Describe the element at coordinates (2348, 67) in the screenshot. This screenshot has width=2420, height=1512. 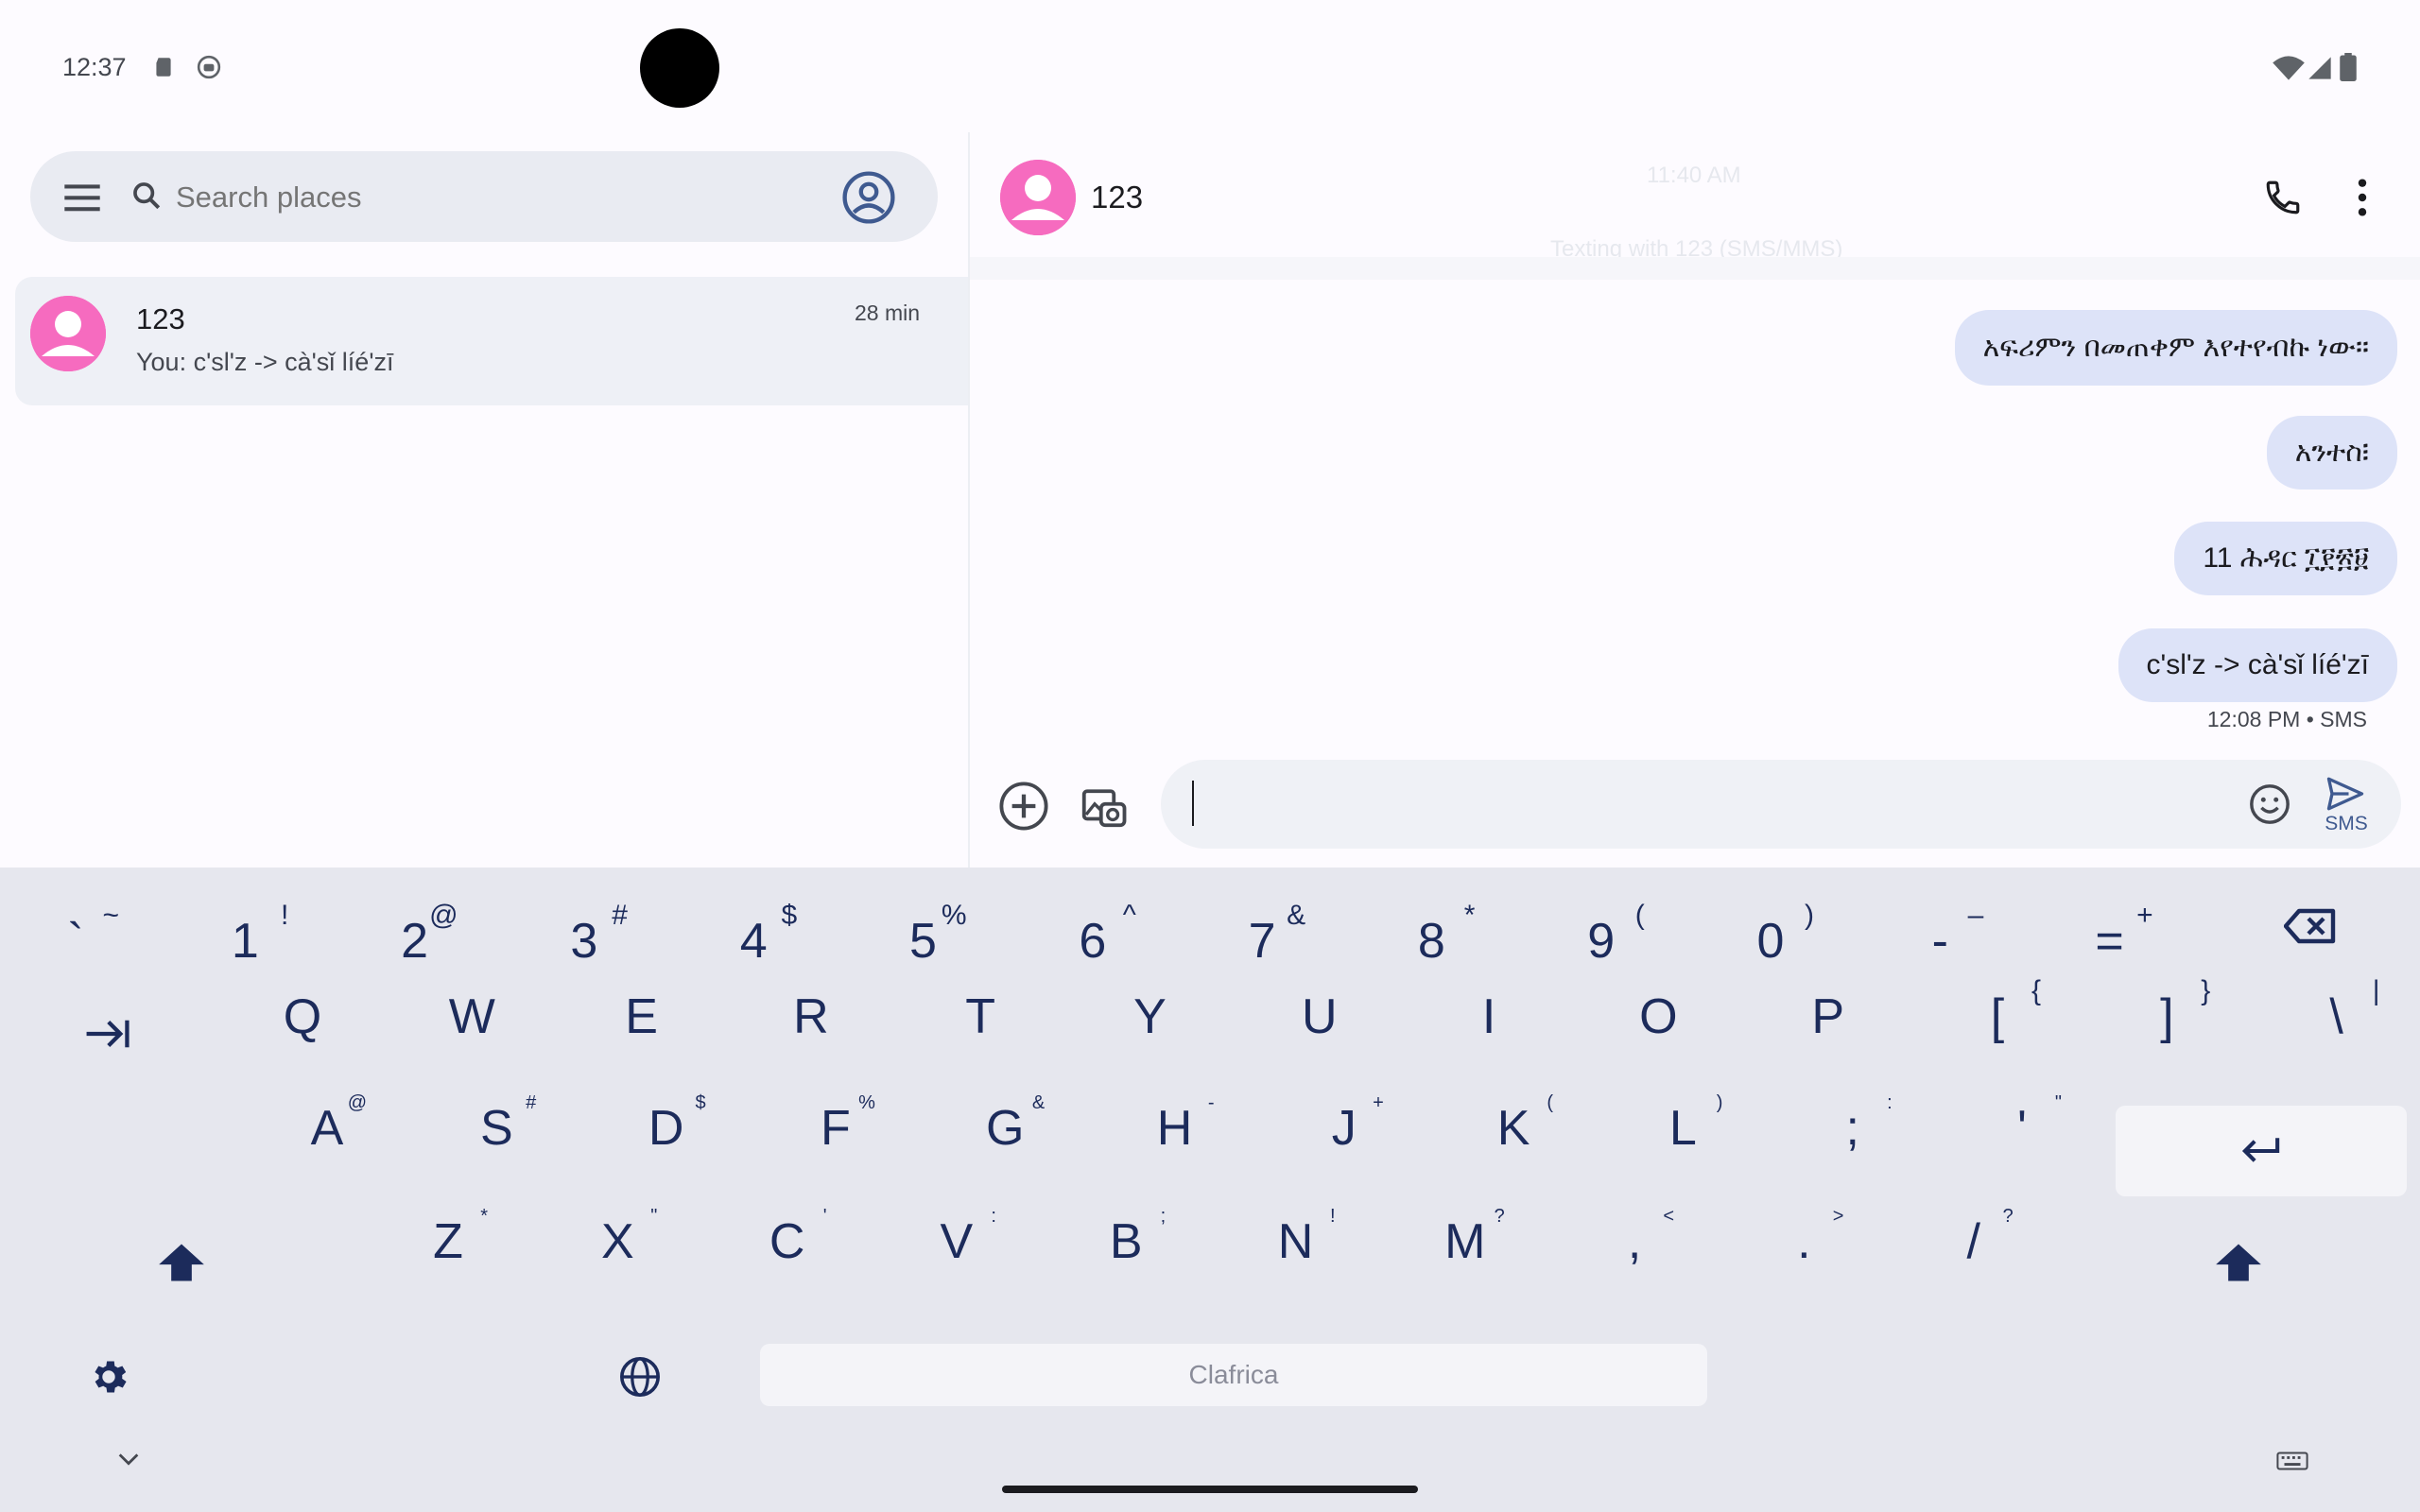
I see `battery-icon` at that location.